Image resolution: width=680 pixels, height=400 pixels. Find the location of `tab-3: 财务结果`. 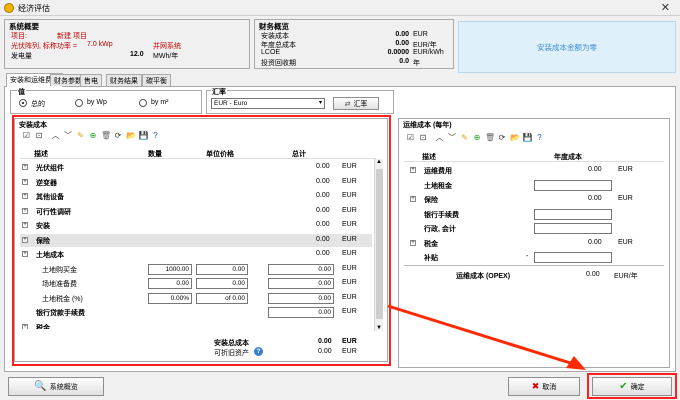

tab-3: 财务结果 is located at coordinates (124, 80).